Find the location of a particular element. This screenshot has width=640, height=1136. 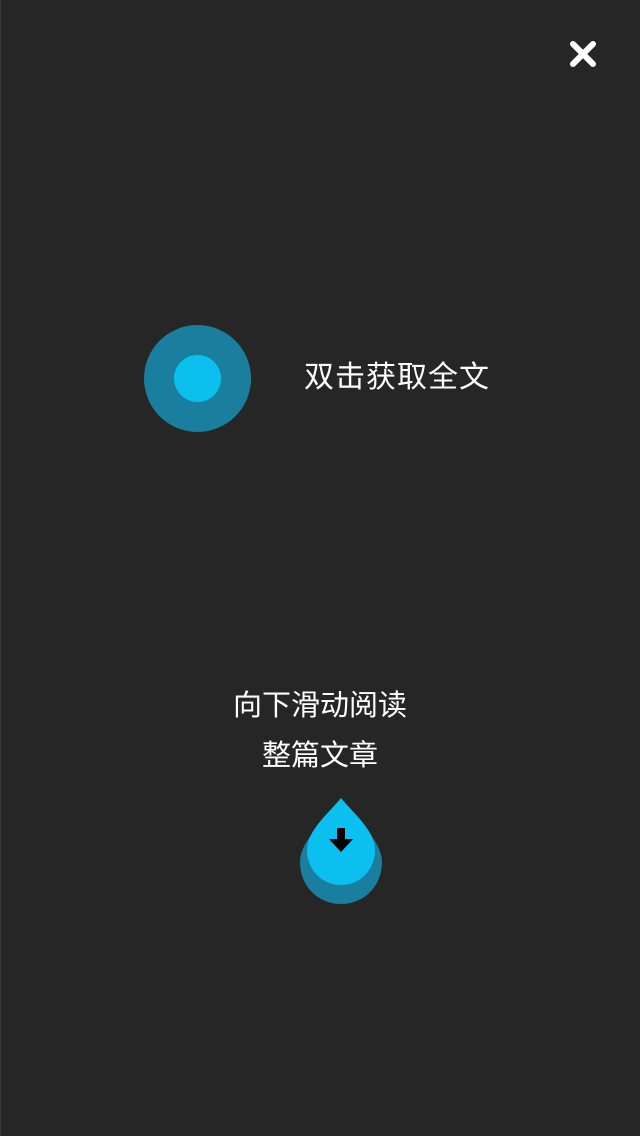

double-tap-indicator-icon is located at coordinates (197, 378).